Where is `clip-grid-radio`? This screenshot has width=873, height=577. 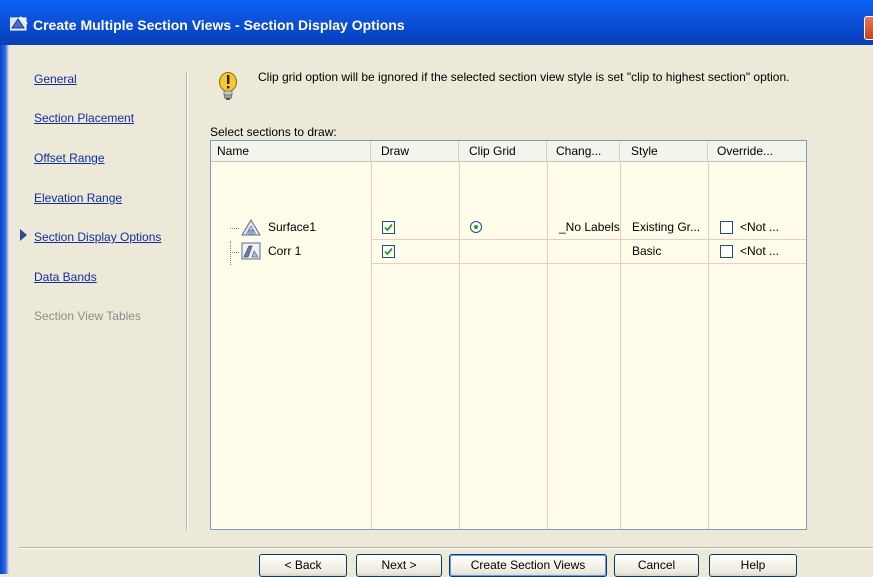 clip-grid-radio is located at coordinates (476, 227).